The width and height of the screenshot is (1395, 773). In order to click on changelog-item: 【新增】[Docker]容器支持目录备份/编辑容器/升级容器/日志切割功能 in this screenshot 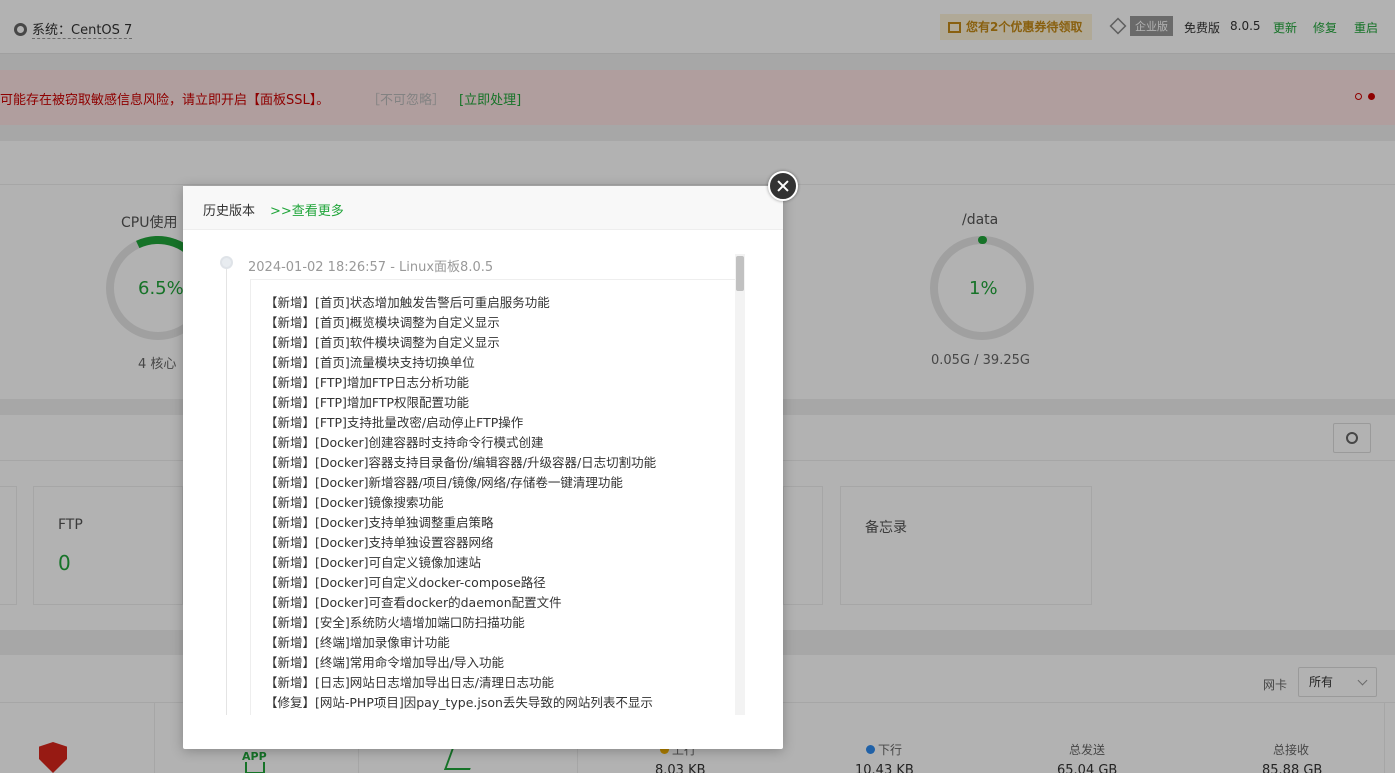, I will do `click(461, 462)`.